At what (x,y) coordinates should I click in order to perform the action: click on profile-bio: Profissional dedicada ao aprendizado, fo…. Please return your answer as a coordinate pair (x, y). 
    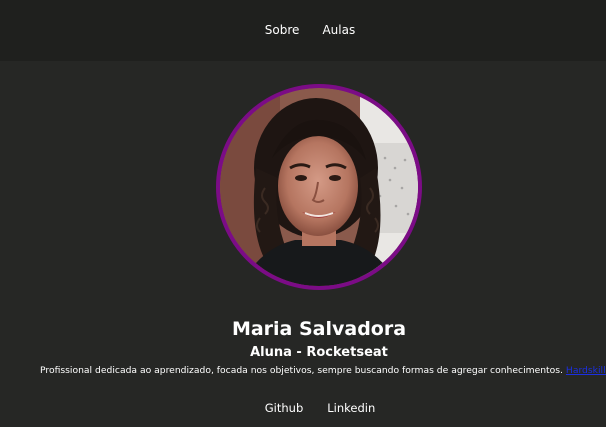
    Looking at the image, I should click on (323, 371).